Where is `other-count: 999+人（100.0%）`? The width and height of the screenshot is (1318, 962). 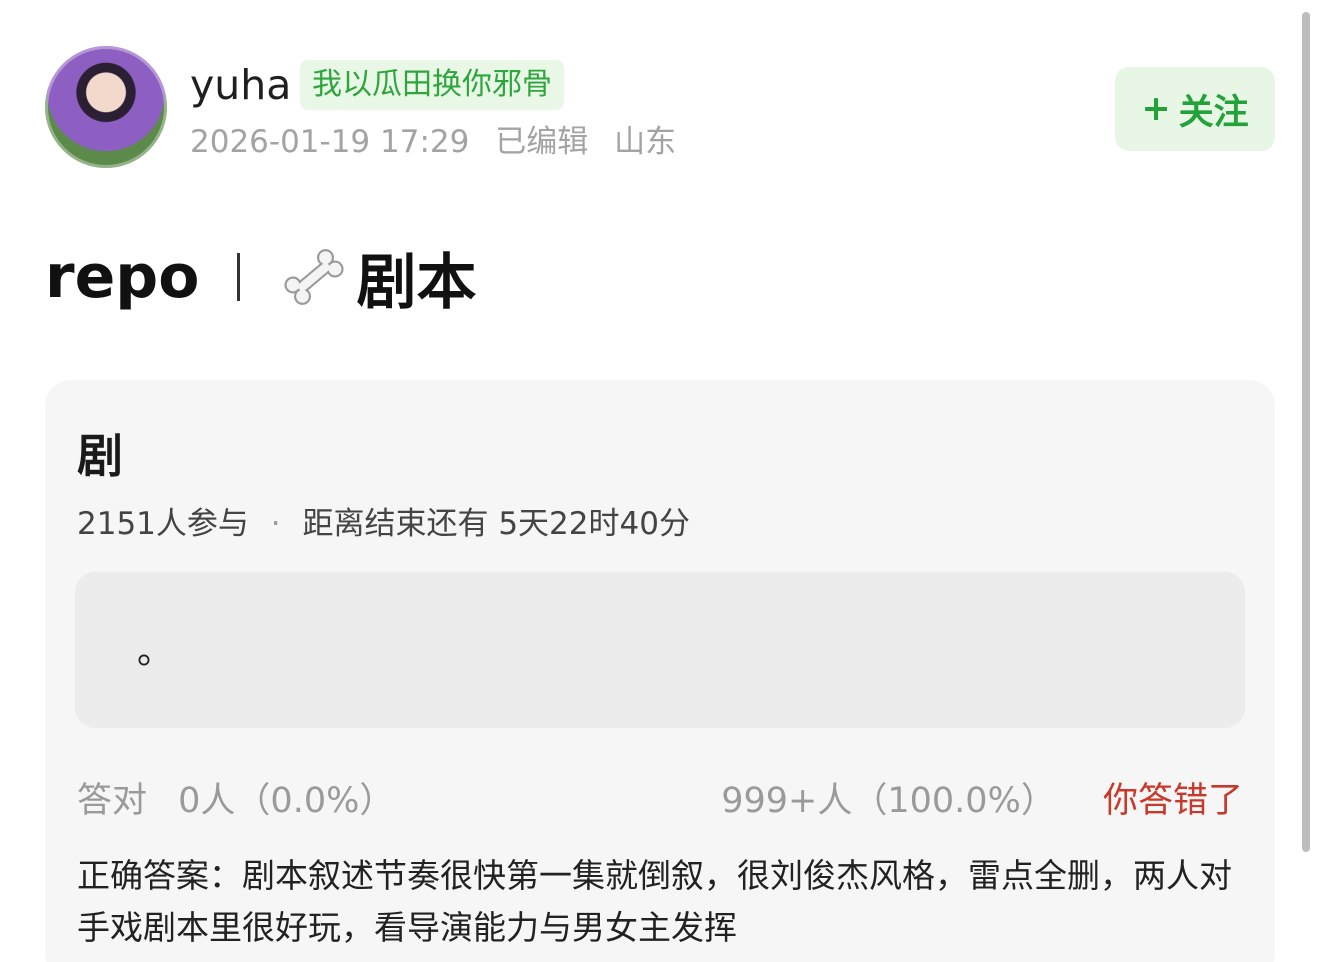
other-count: 999+人（100.0%） is located at coordinates (888, 801).